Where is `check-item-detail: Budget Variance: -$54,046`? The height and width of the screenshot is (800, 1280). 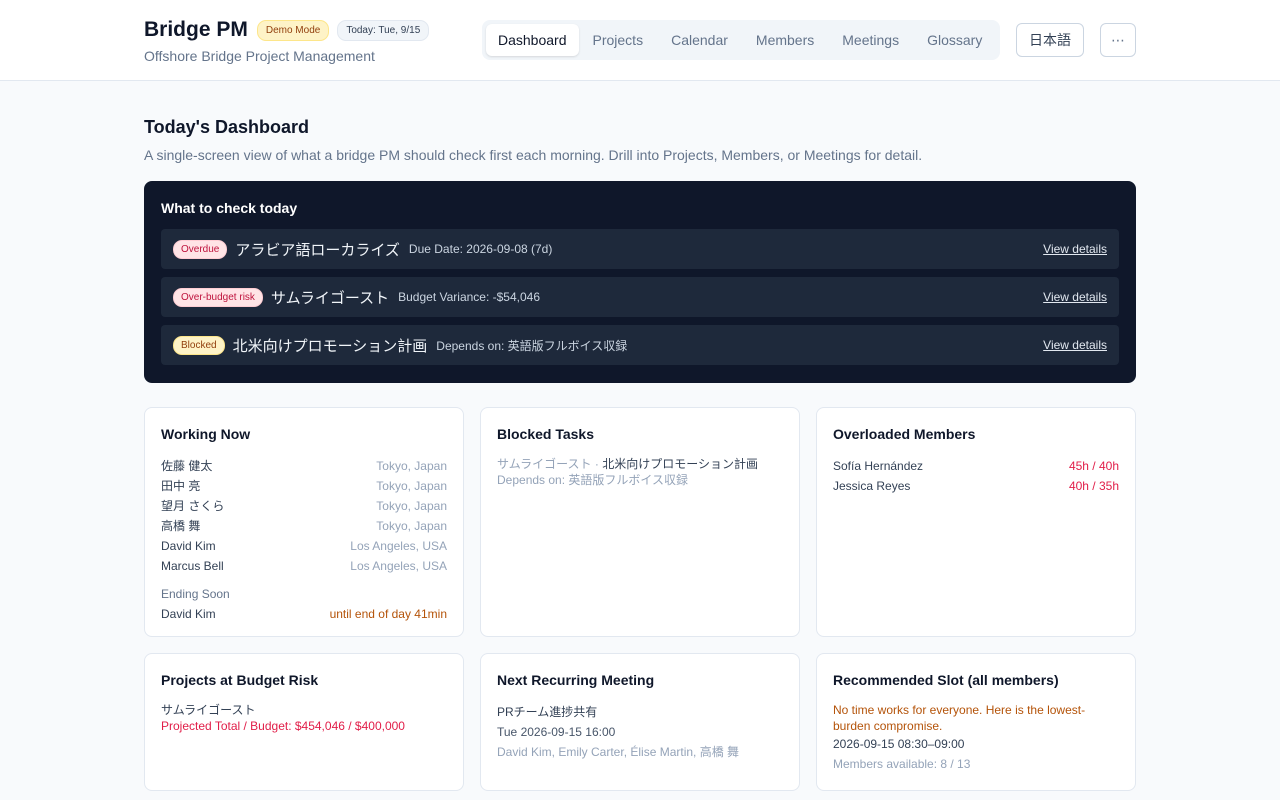 check-item-detail: Budget Variance: -$54,046 is located at coordinates (469, 297).